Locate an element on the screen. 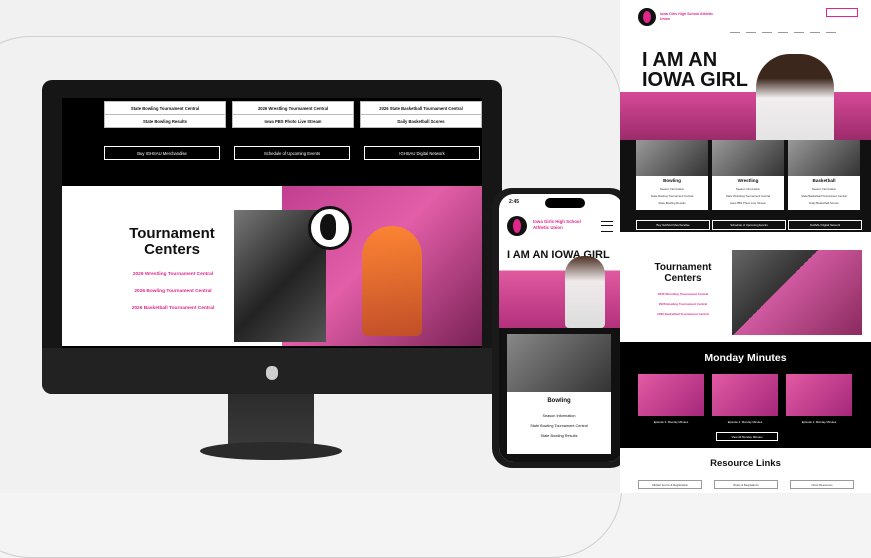  wrestling-photo is located at coordinates (748, 158).